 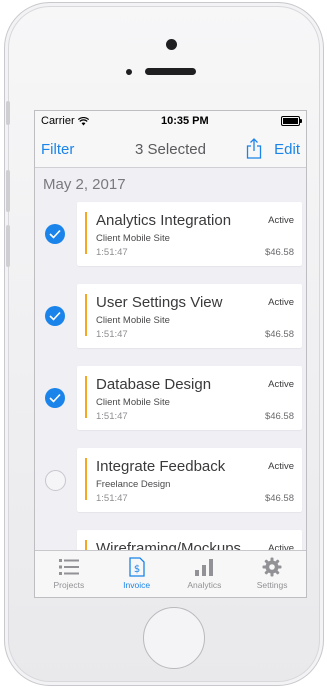 I want to click on tab-label: Analytics, so click(x=204, y=585).